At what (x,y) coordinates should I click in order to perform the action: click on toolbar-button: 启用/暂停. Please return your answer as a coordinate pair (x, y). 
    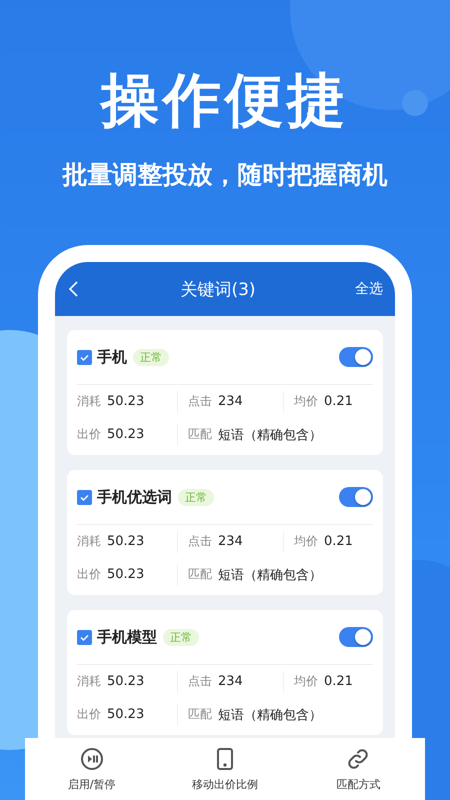
    Looking at the image, I should click on (92, 769).